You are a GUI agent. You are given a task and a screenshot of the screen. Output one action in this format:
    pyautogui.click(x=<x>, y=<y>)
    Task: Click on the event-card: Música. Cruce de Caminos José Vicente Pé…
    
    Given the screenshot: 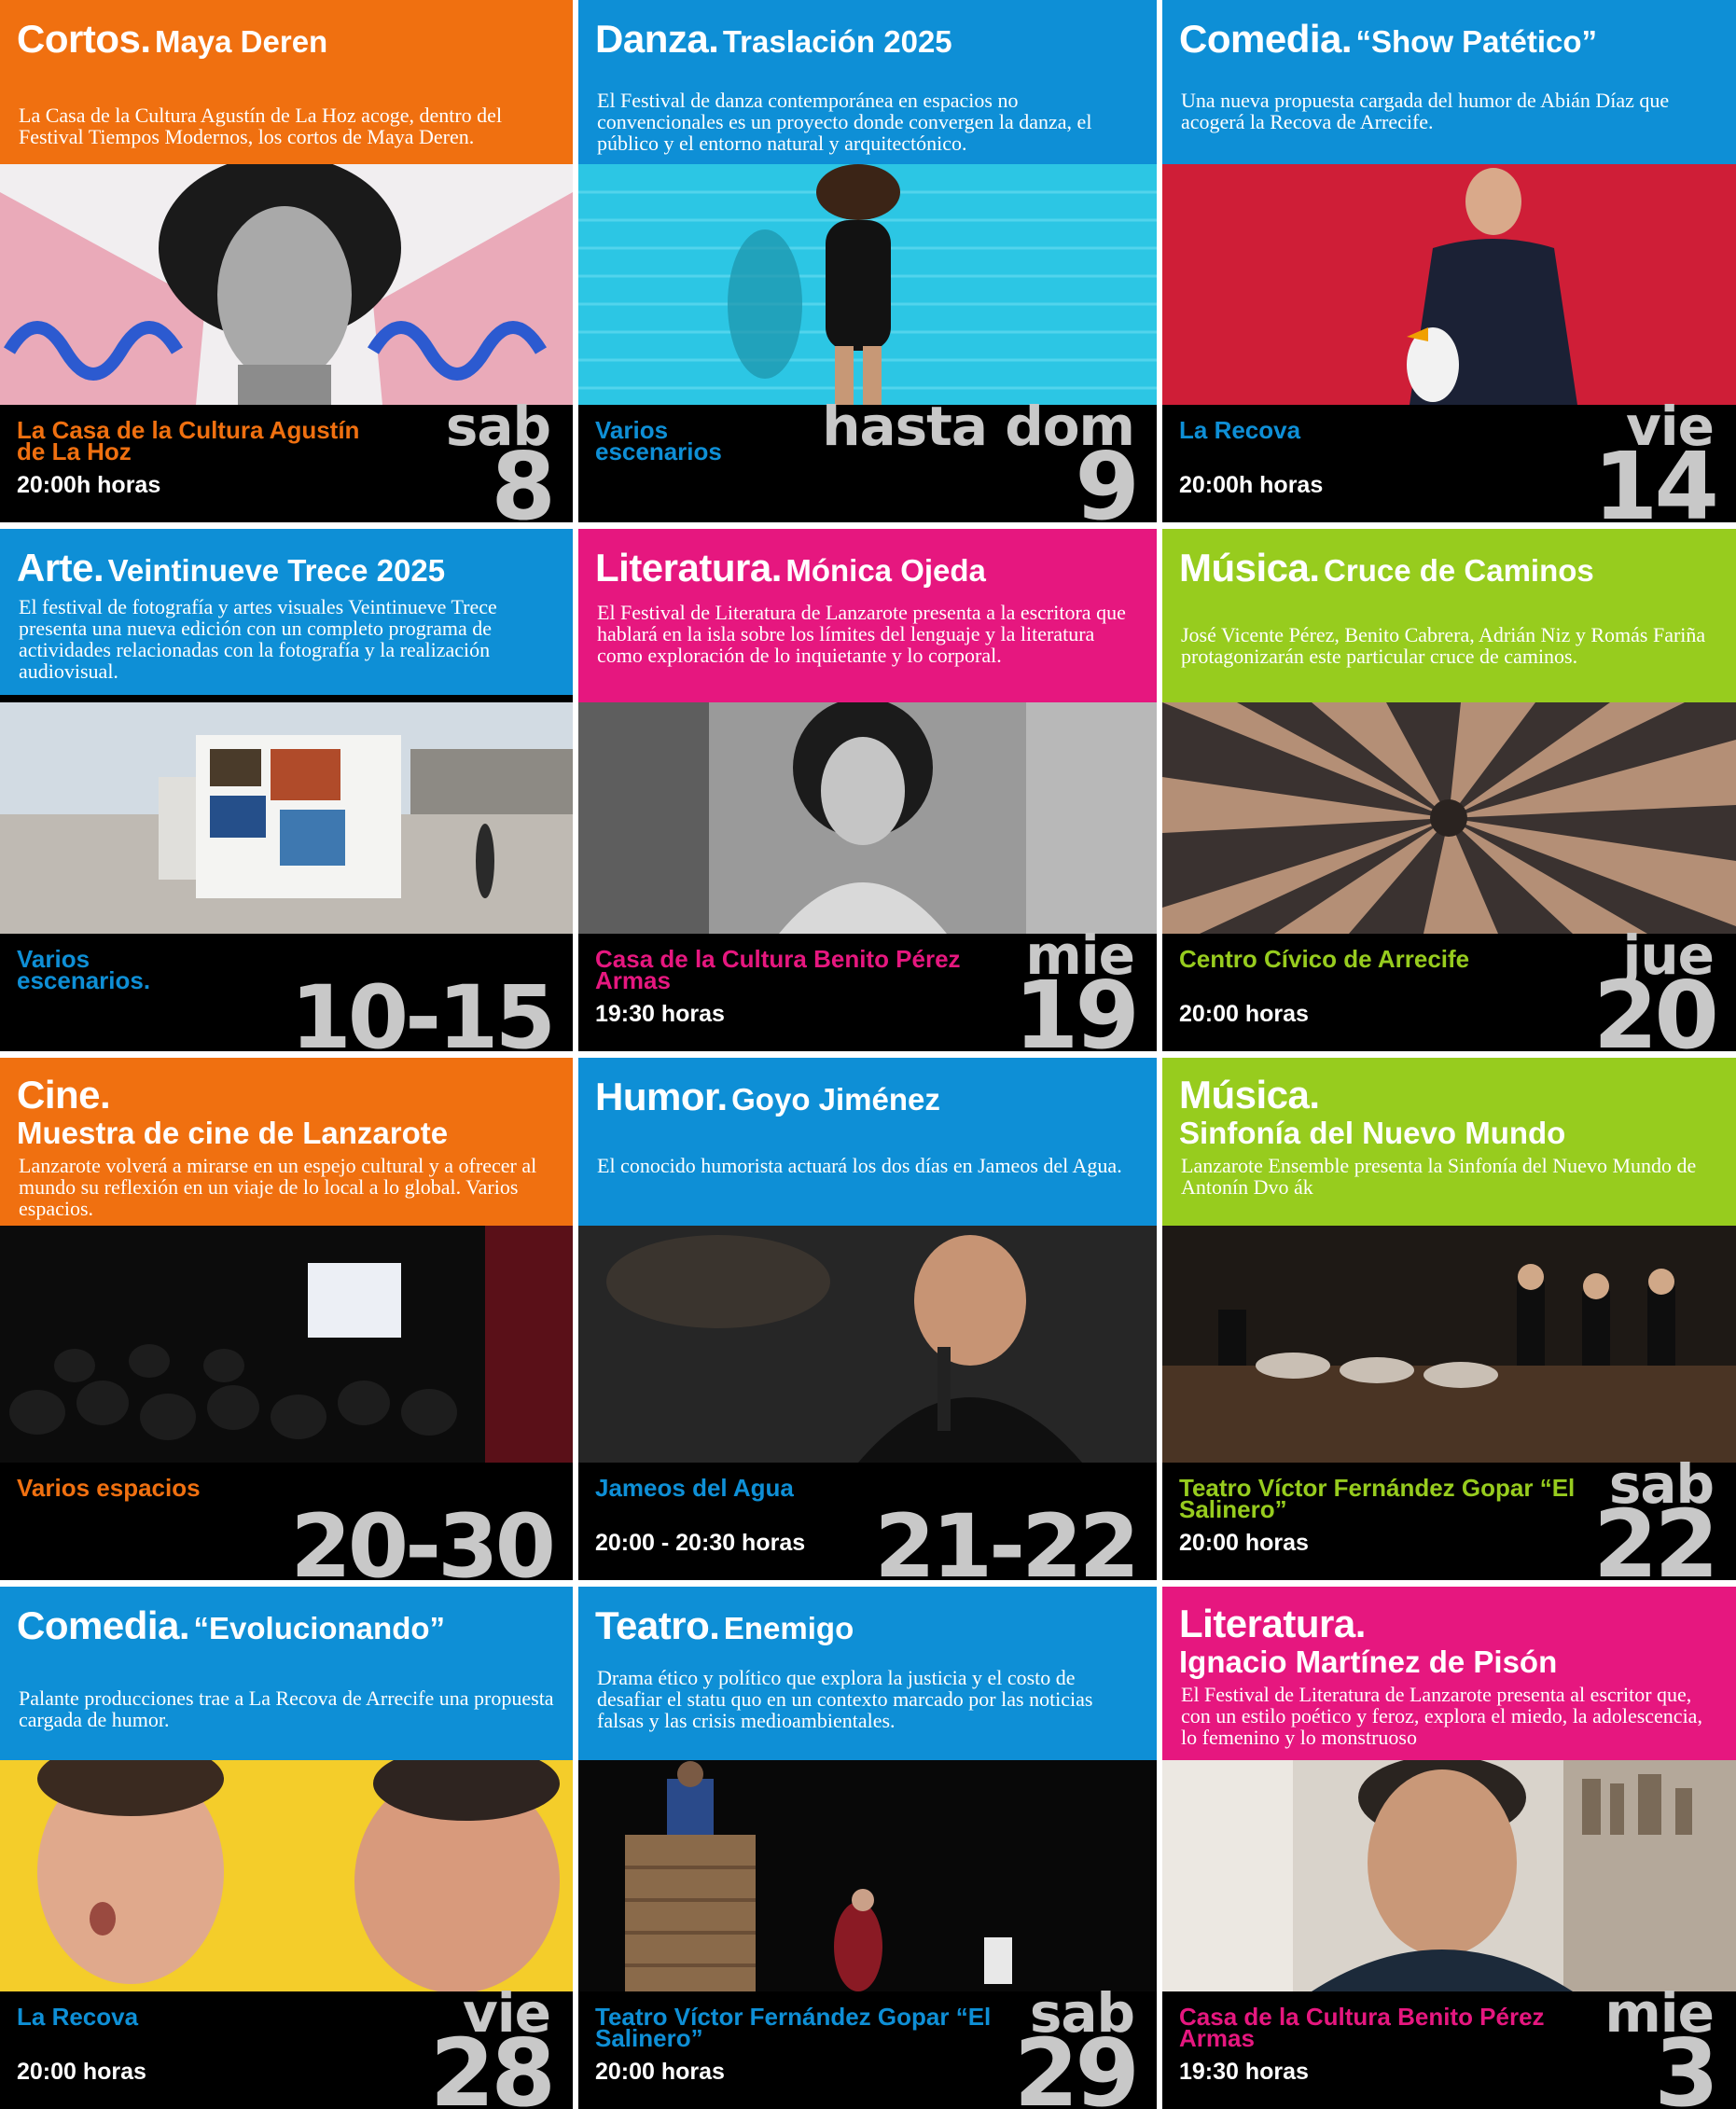 What is the action you would take?
    pyautogui.click(x=1449, y=790)
    